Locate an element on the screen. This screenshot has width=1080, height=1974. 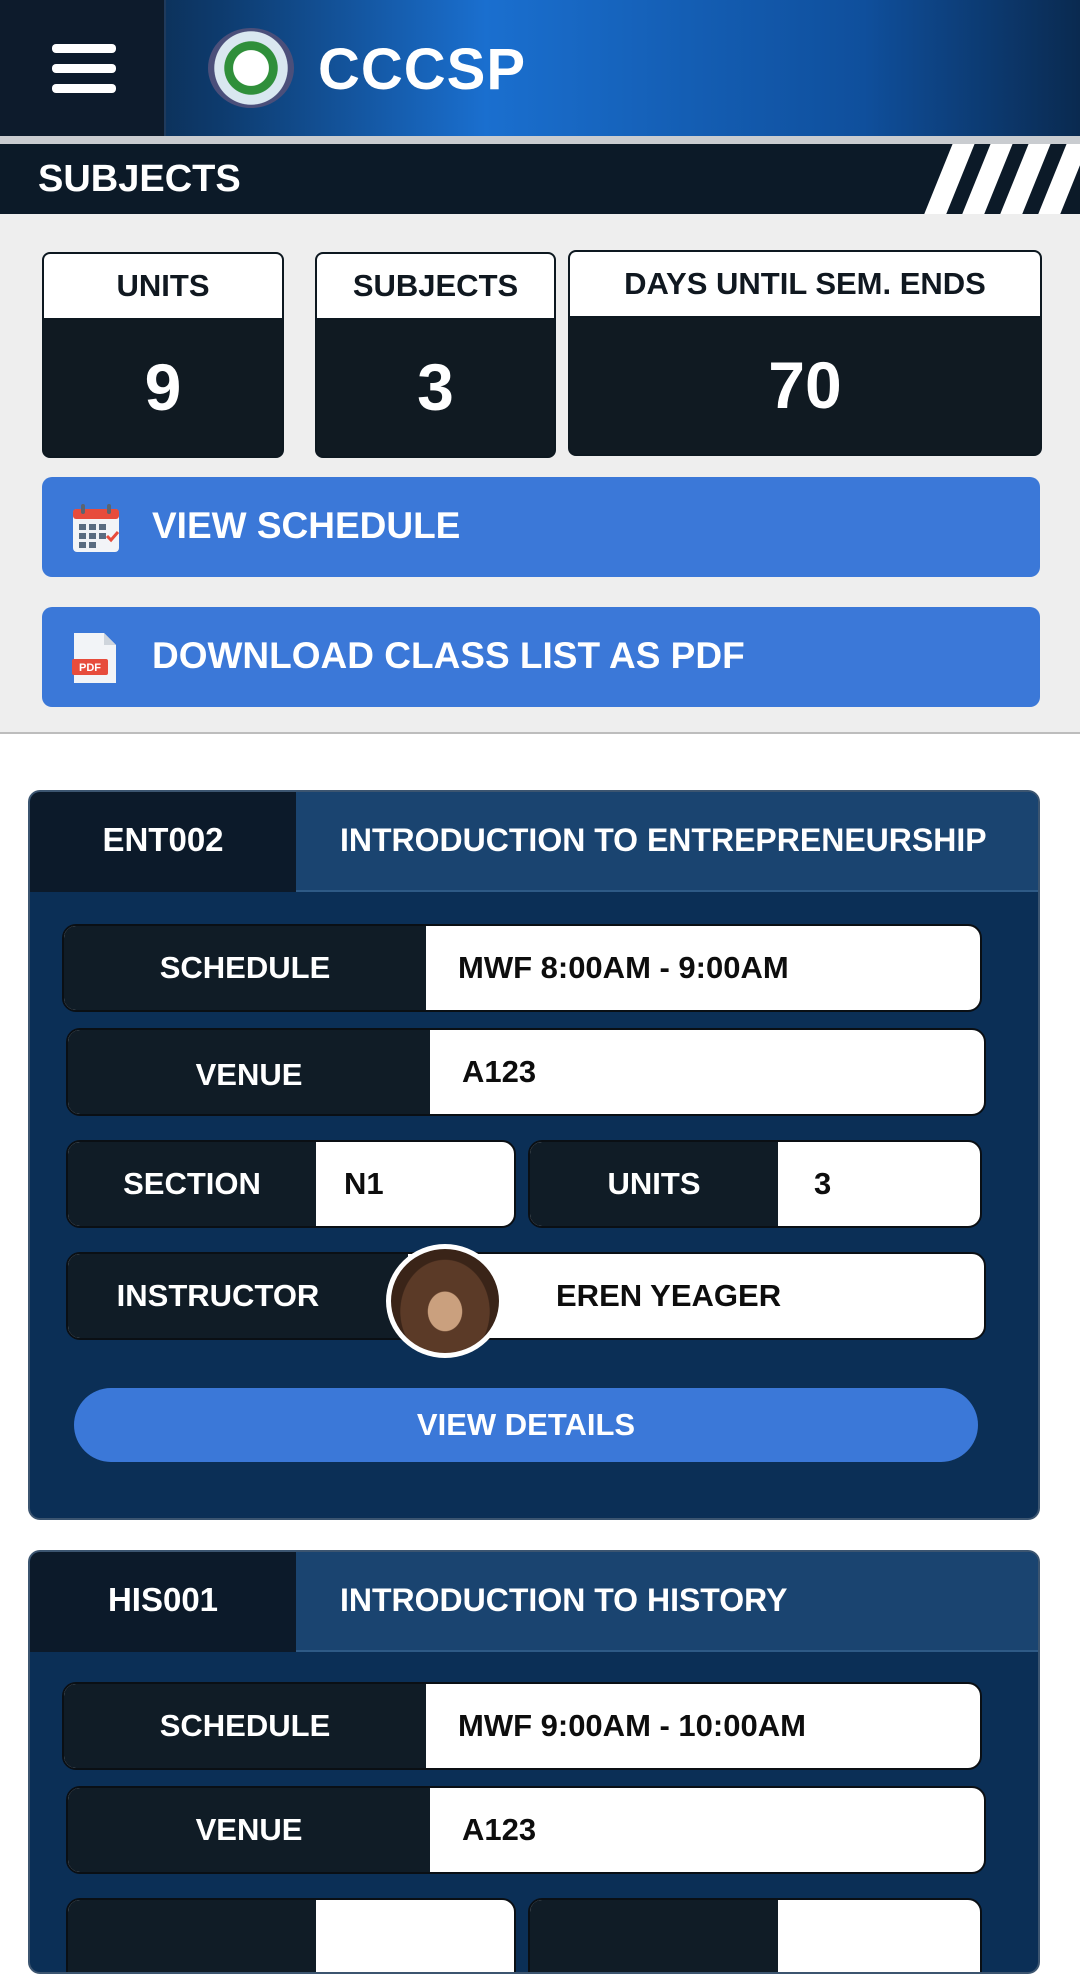
days-remaining-stat-card: DAYS UNTIL SEM. ENDS 70 is located at coordinates (805, 353).